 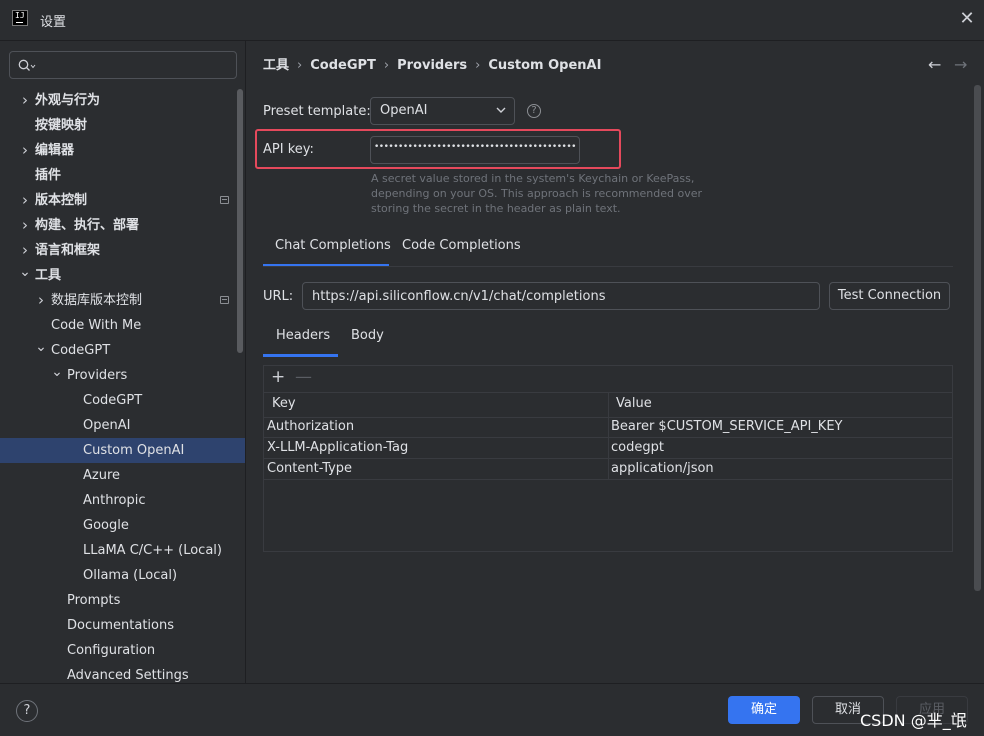 What do you see at coordinates (106, 525) in the screenshot?
I see `sidebar-item-label: Google` at bounding box center [106, 525].